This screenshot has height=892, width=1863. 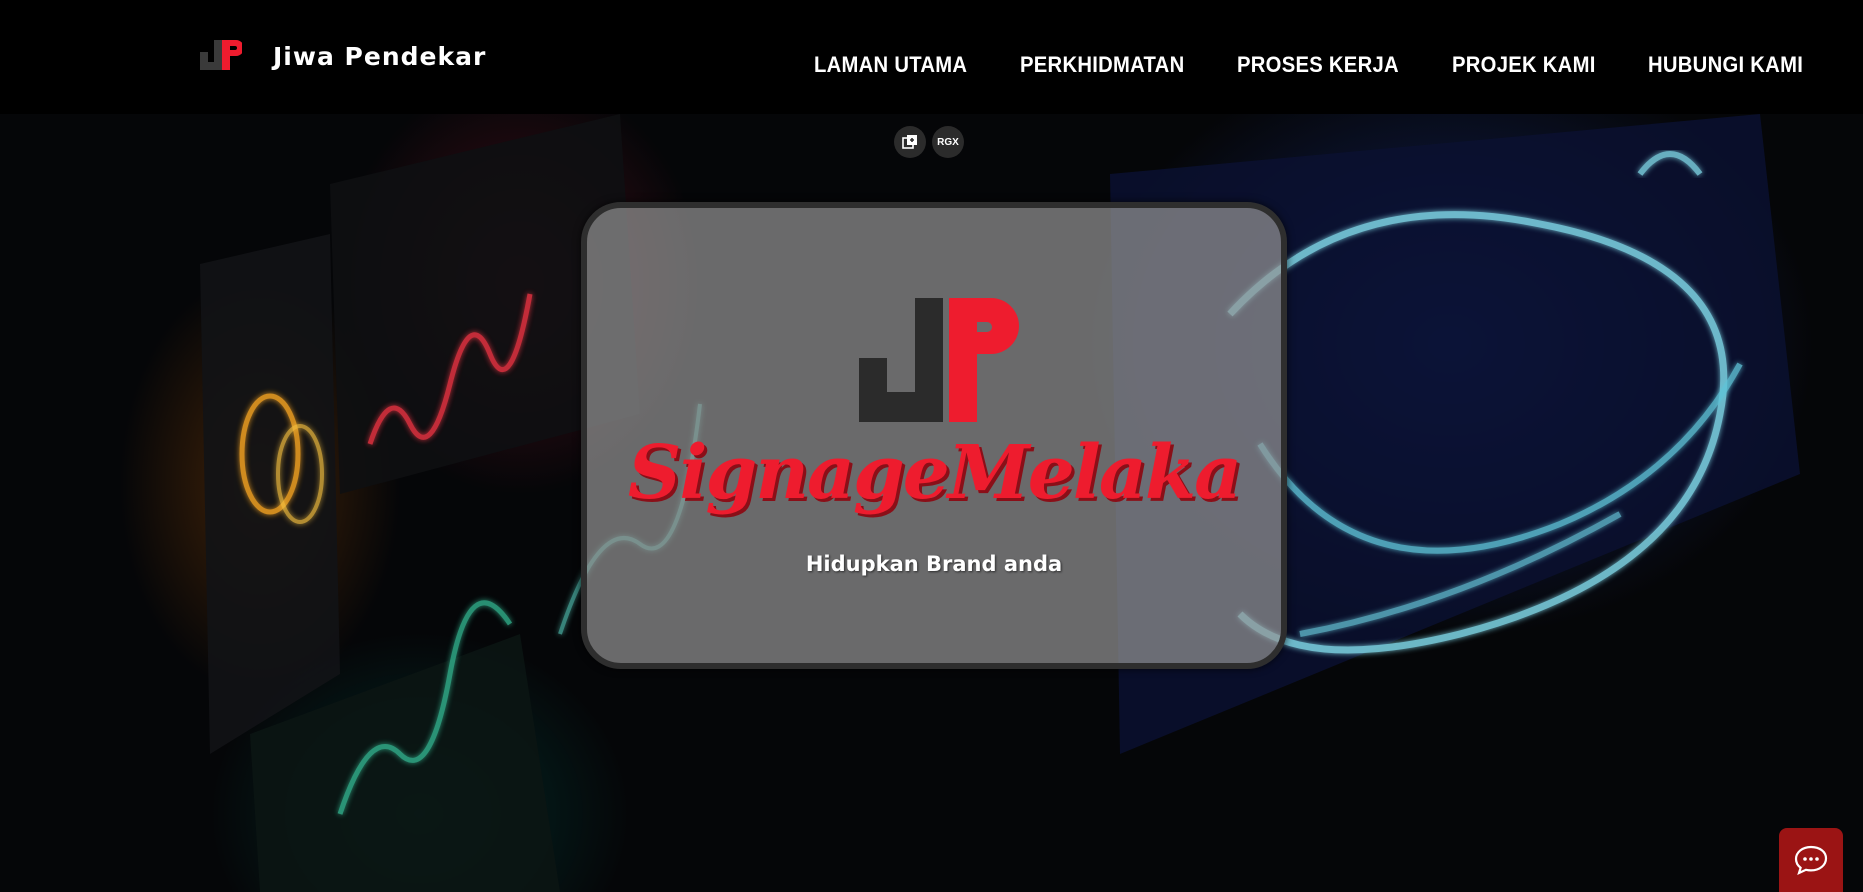 What do you see at coordinates (890, 65) in the screenshot?
I see `nav-item-laman-utama: LAMAN UTAMA` at bounding box center [890, 65].